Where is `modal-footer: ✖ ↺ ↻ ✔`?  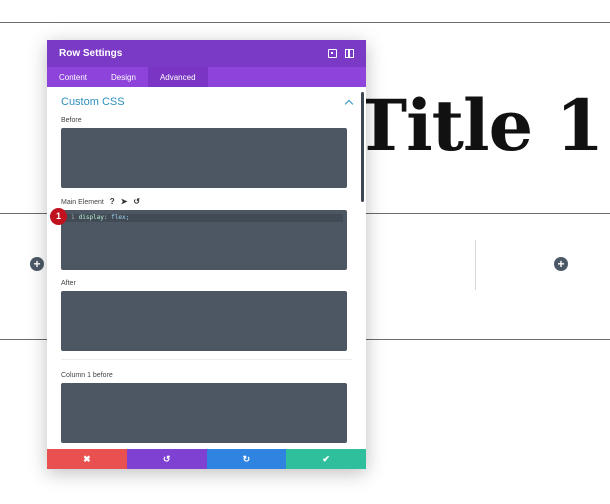
modal-footer: ✖ ↺ ↻ ✔ is located at coordinates (206, 459).